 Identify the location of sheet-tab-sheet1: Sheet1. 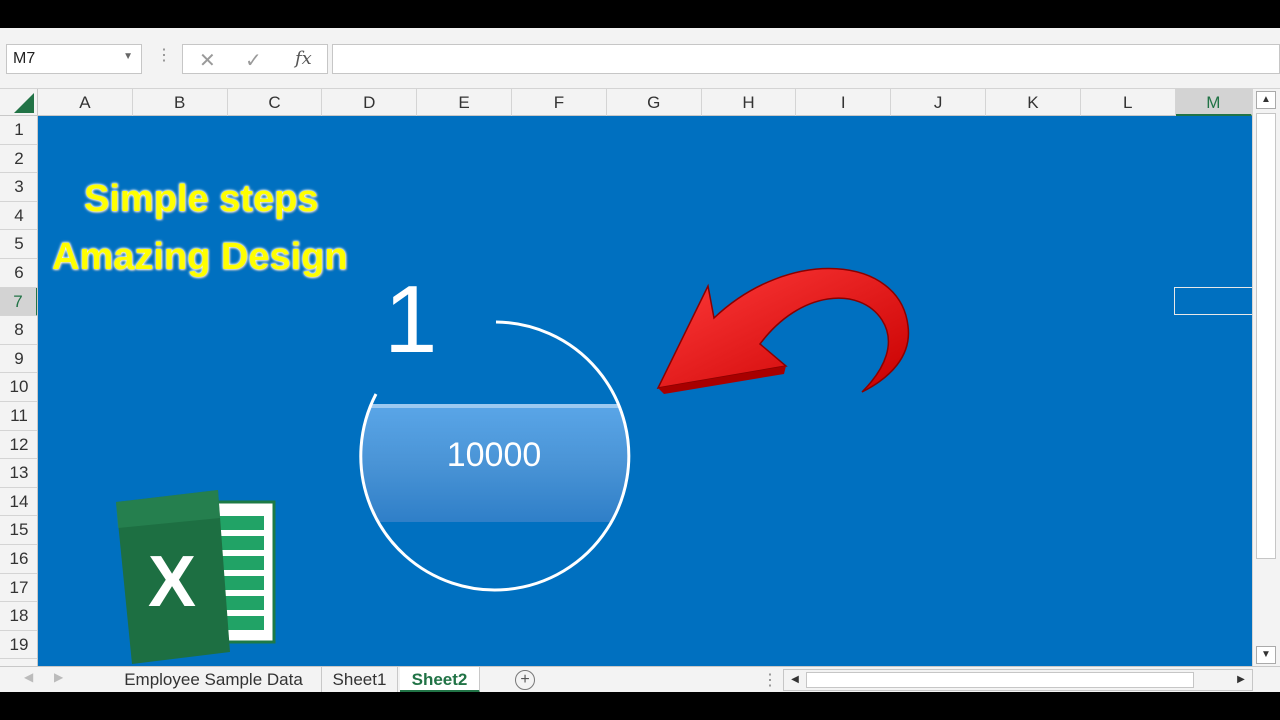
(360, 680).